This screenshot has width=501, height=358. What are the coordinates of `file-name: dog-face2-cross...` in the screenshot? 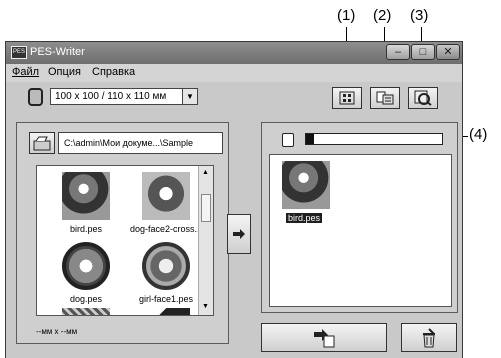 It's located at (166, 229).